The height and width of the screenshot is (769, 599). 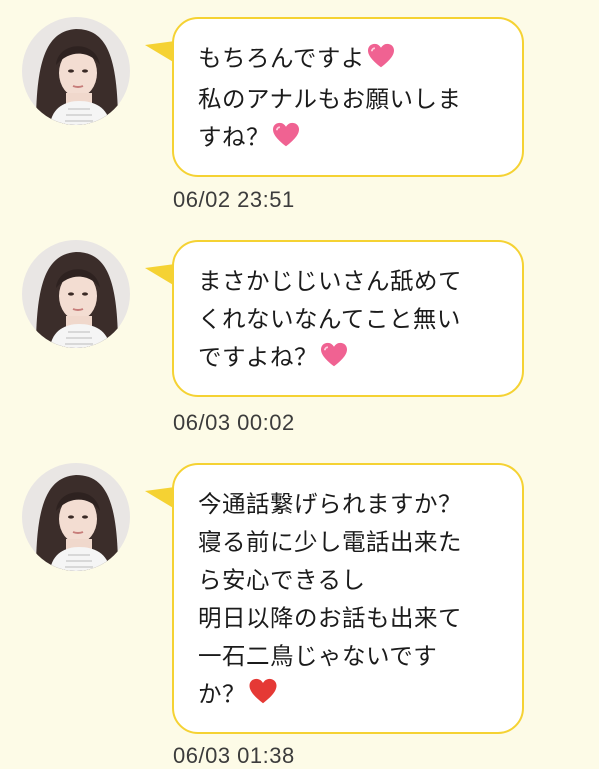 I want to click on message-line: 一石二鳥じゃないです, so click(x=318, y=656).